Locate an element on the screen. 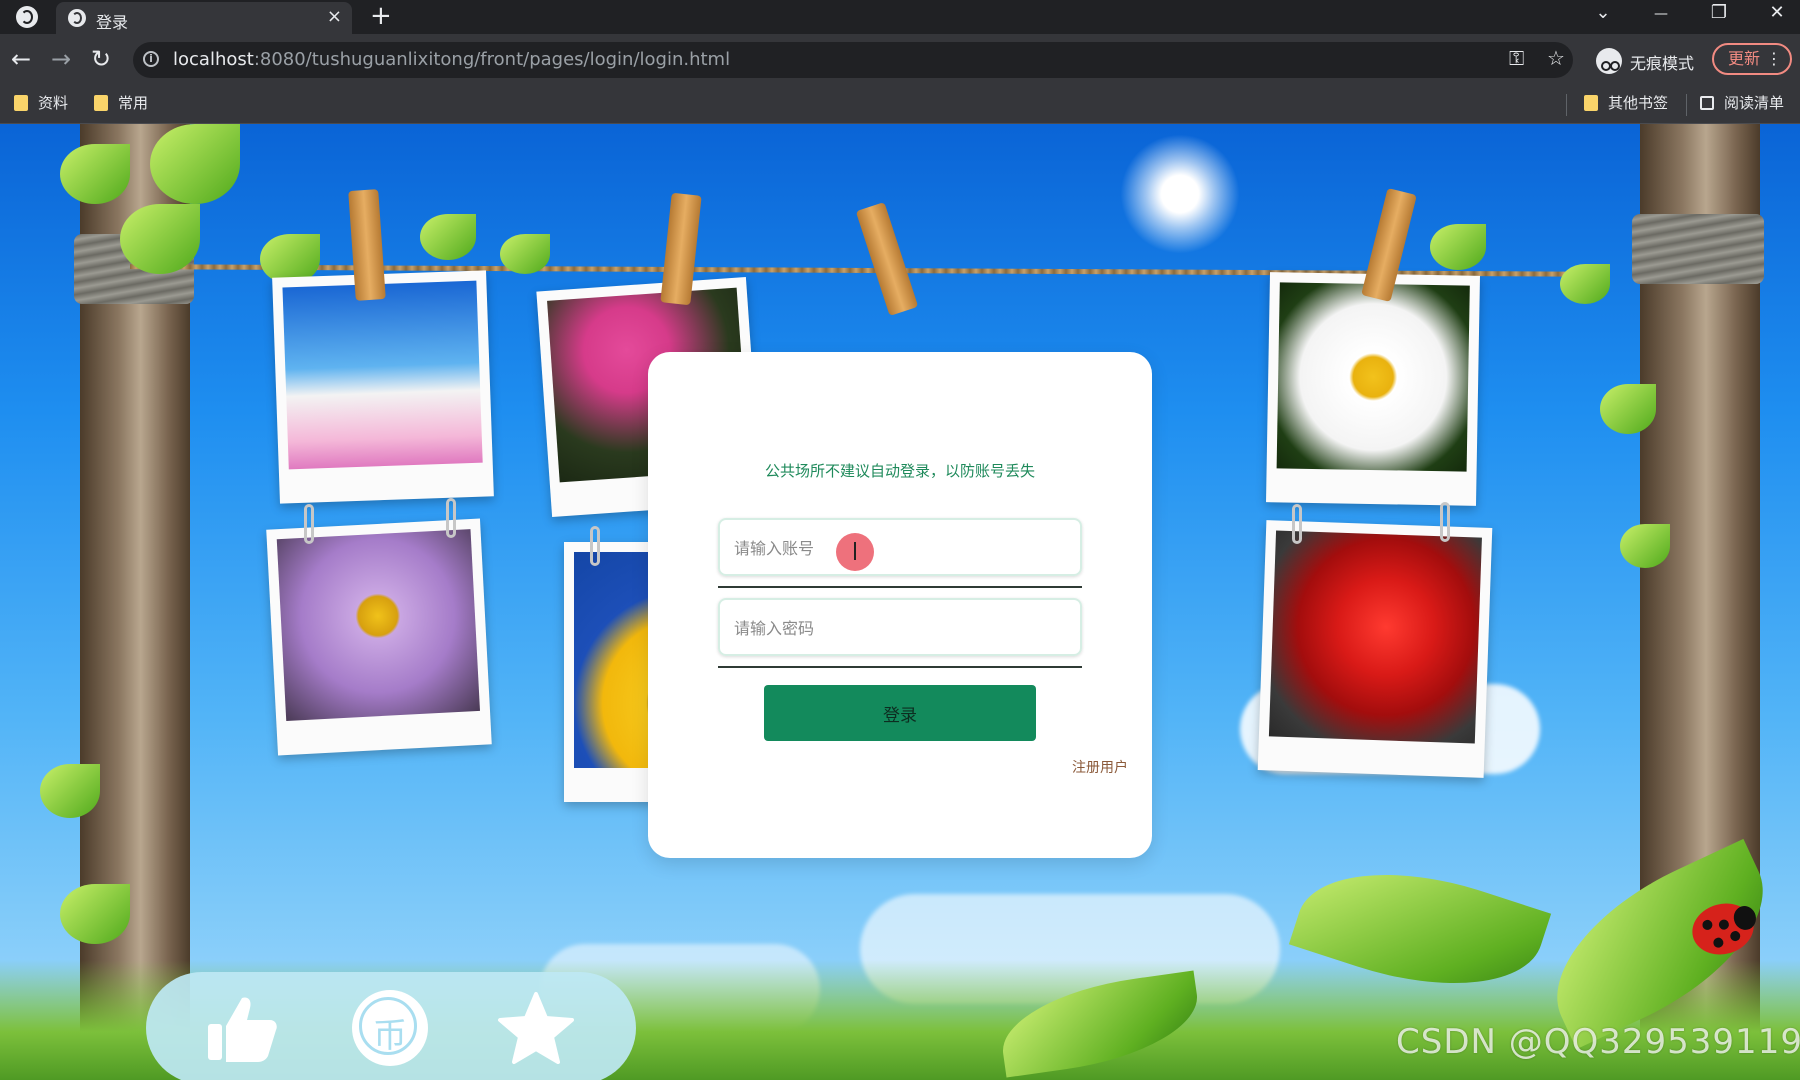  login-card: 公共场所不建议自动登录，以防账号丢失 登录 注册用户 is located at coordinates (900, 605).